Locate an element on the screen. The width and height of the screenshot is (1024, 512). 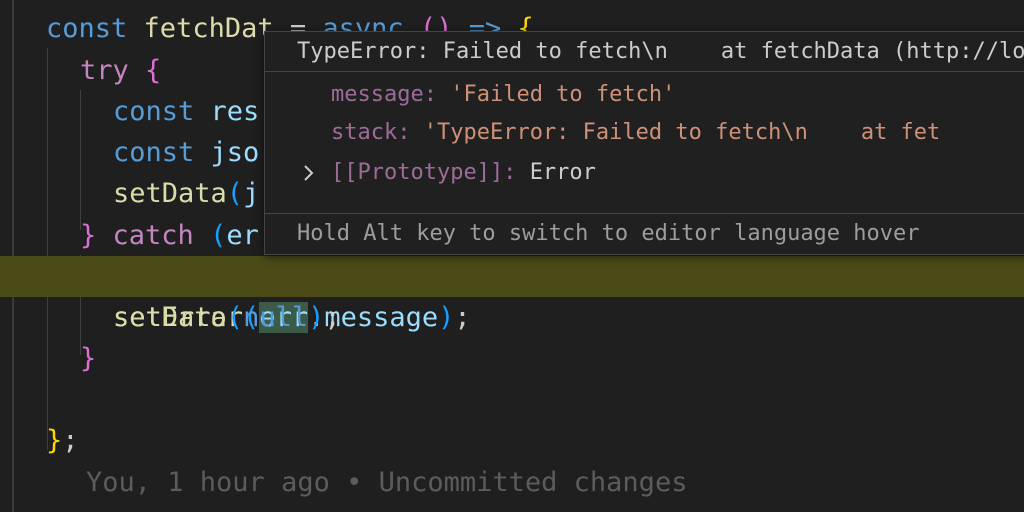
variable-name: jso is located at coordinates (235, 152).